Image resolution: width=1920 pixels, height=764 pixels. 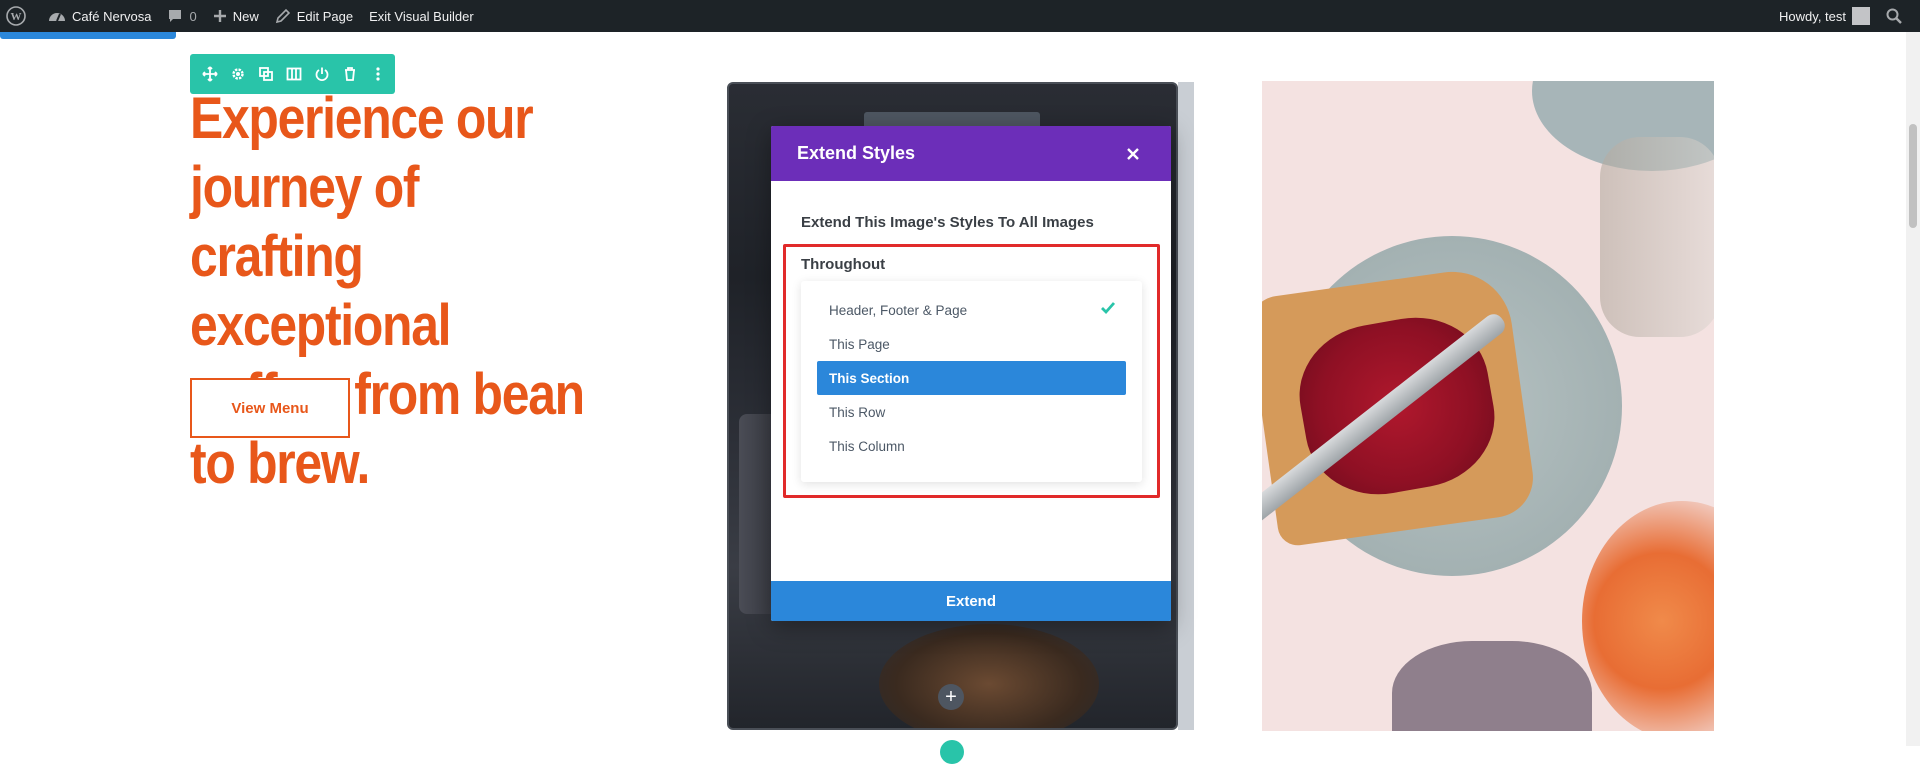 I want to click on plus-icon, so click(x=219, y=16).